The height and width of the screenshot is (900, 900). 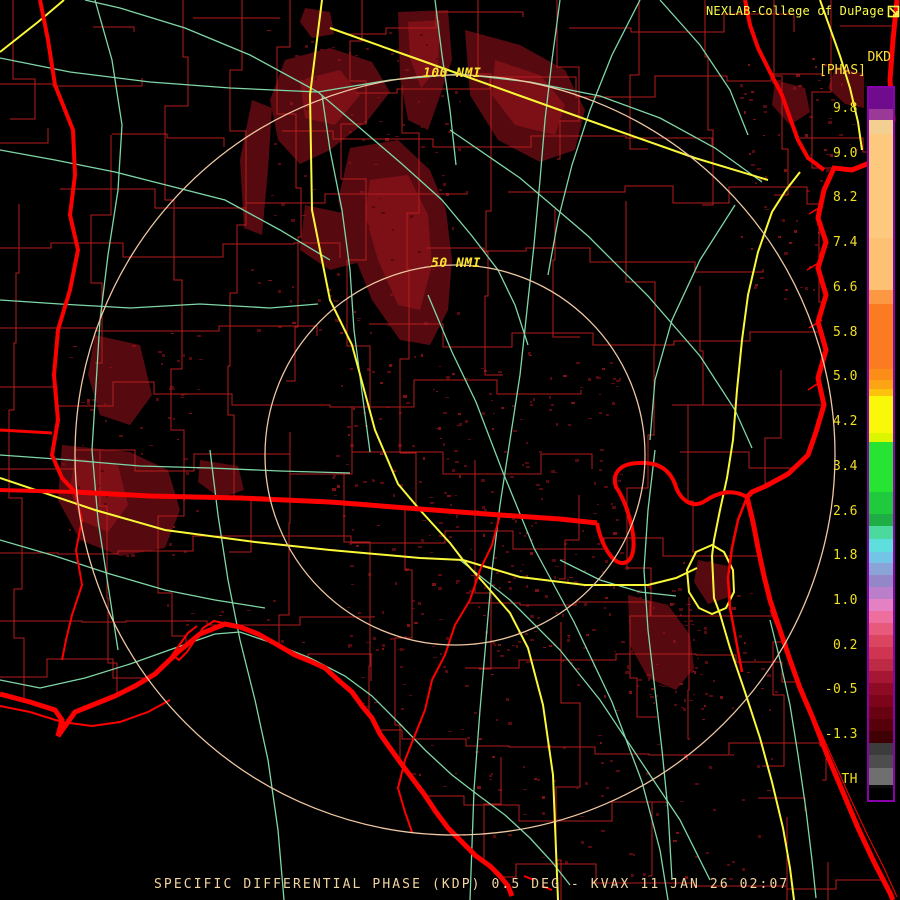 I want to click on colorbar-tick-label: 1.0, so click(x=845, y=601).